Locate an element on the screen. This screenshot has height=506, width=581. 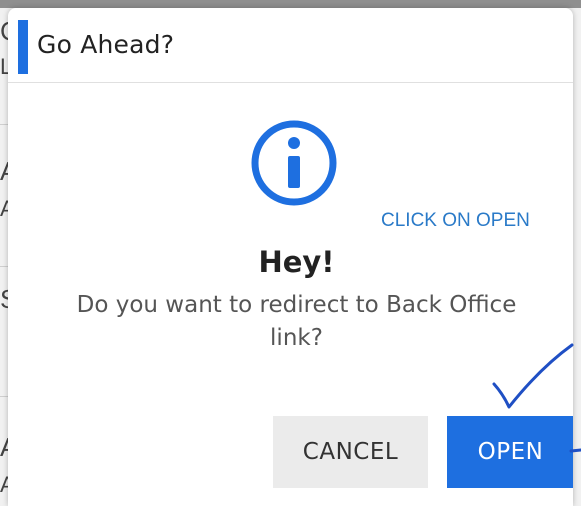
dialog-heading: Hey! is located at coordinates (296, 262).